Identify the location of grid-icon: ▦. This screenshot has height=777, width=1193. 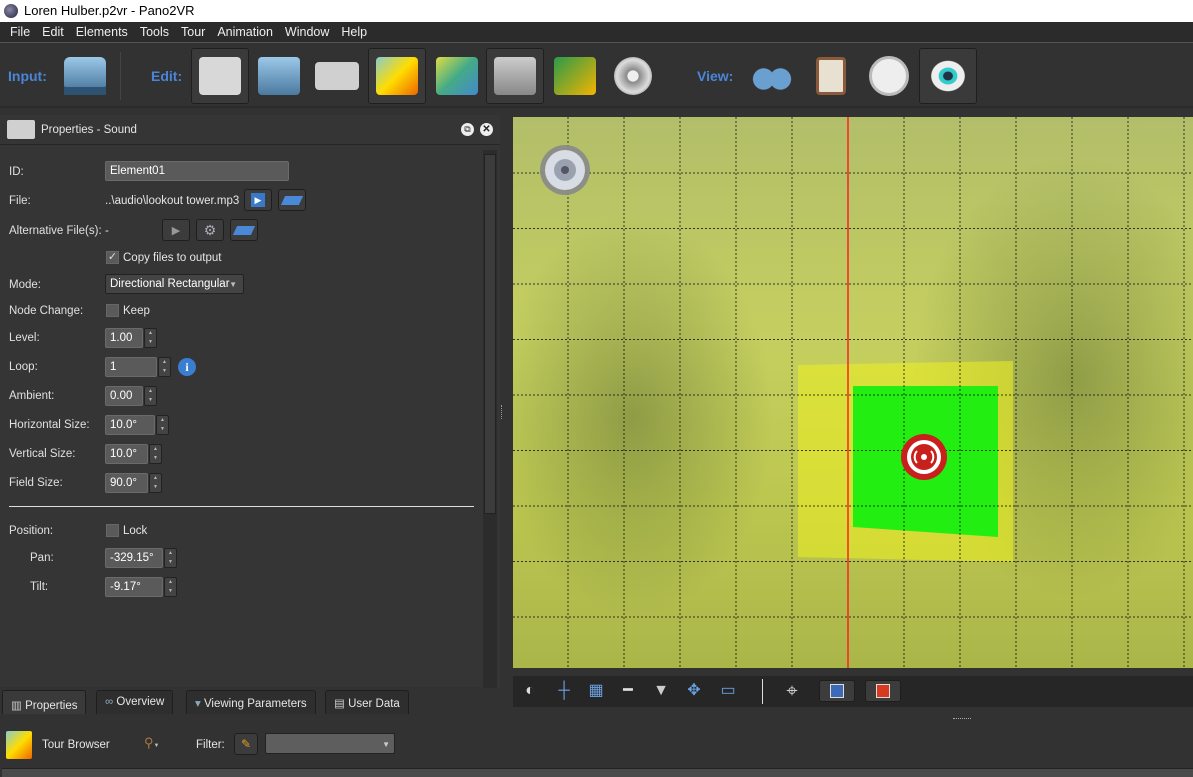
(596, 691).